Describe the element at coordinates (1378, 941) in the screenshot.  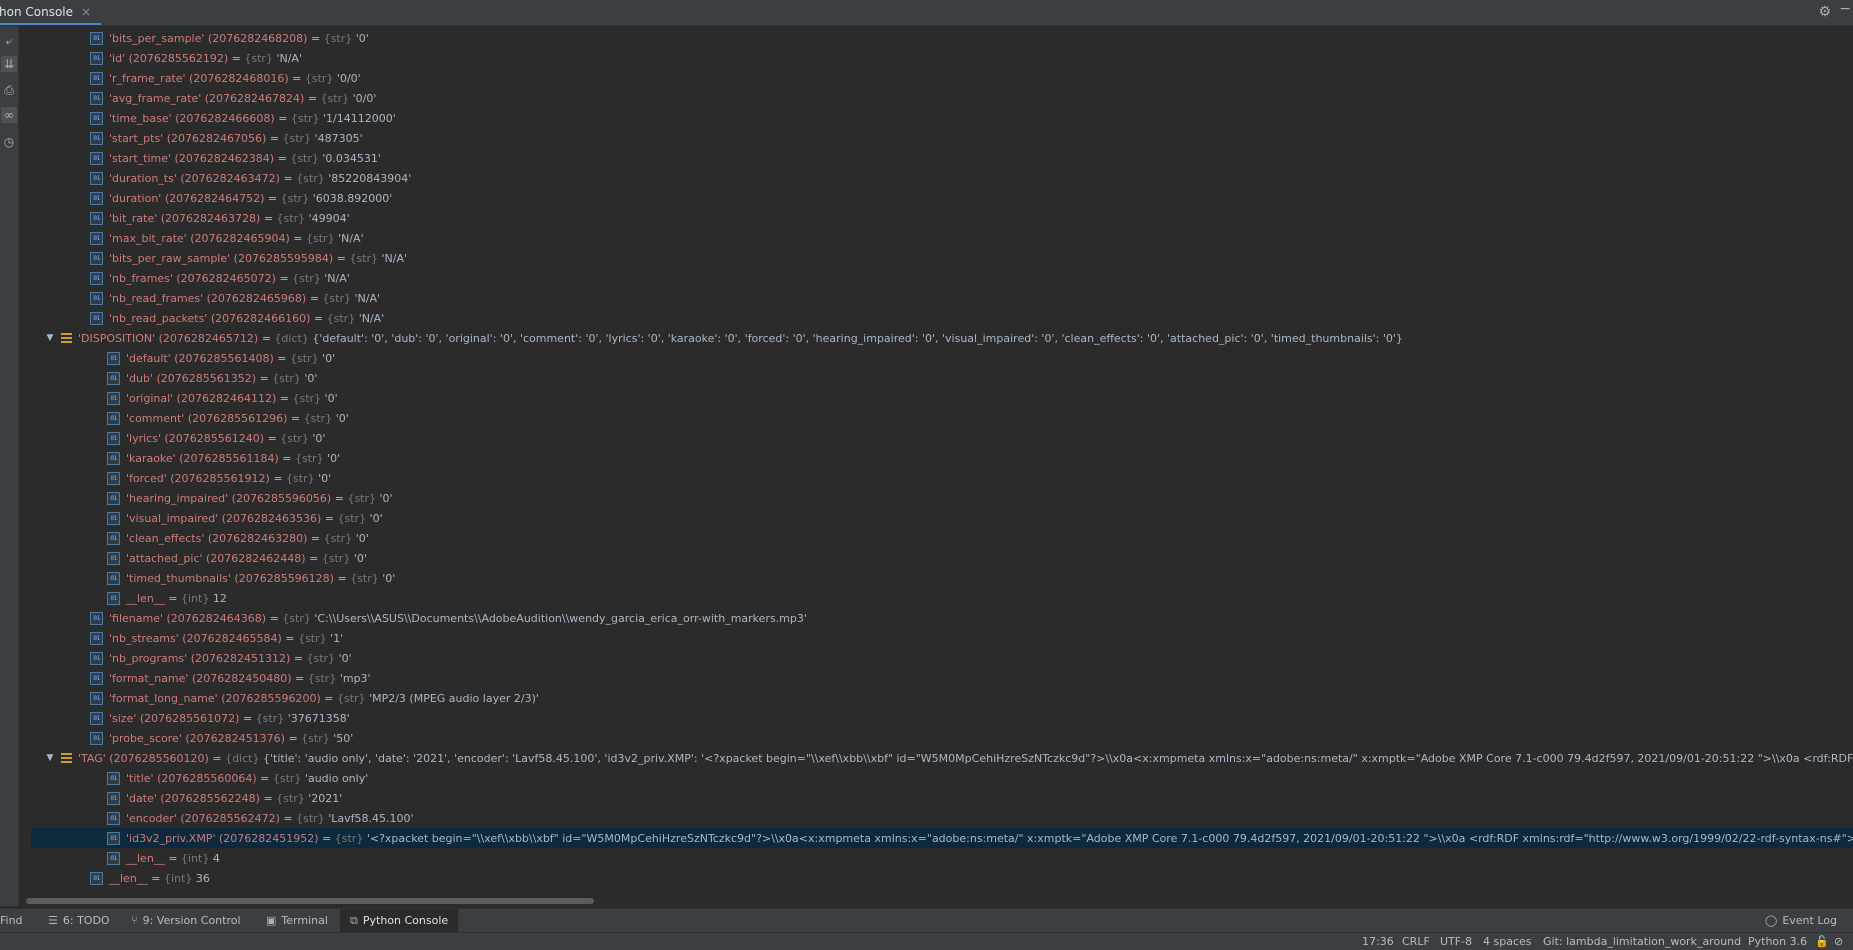
I see `caret-position: 17:36` at that location.